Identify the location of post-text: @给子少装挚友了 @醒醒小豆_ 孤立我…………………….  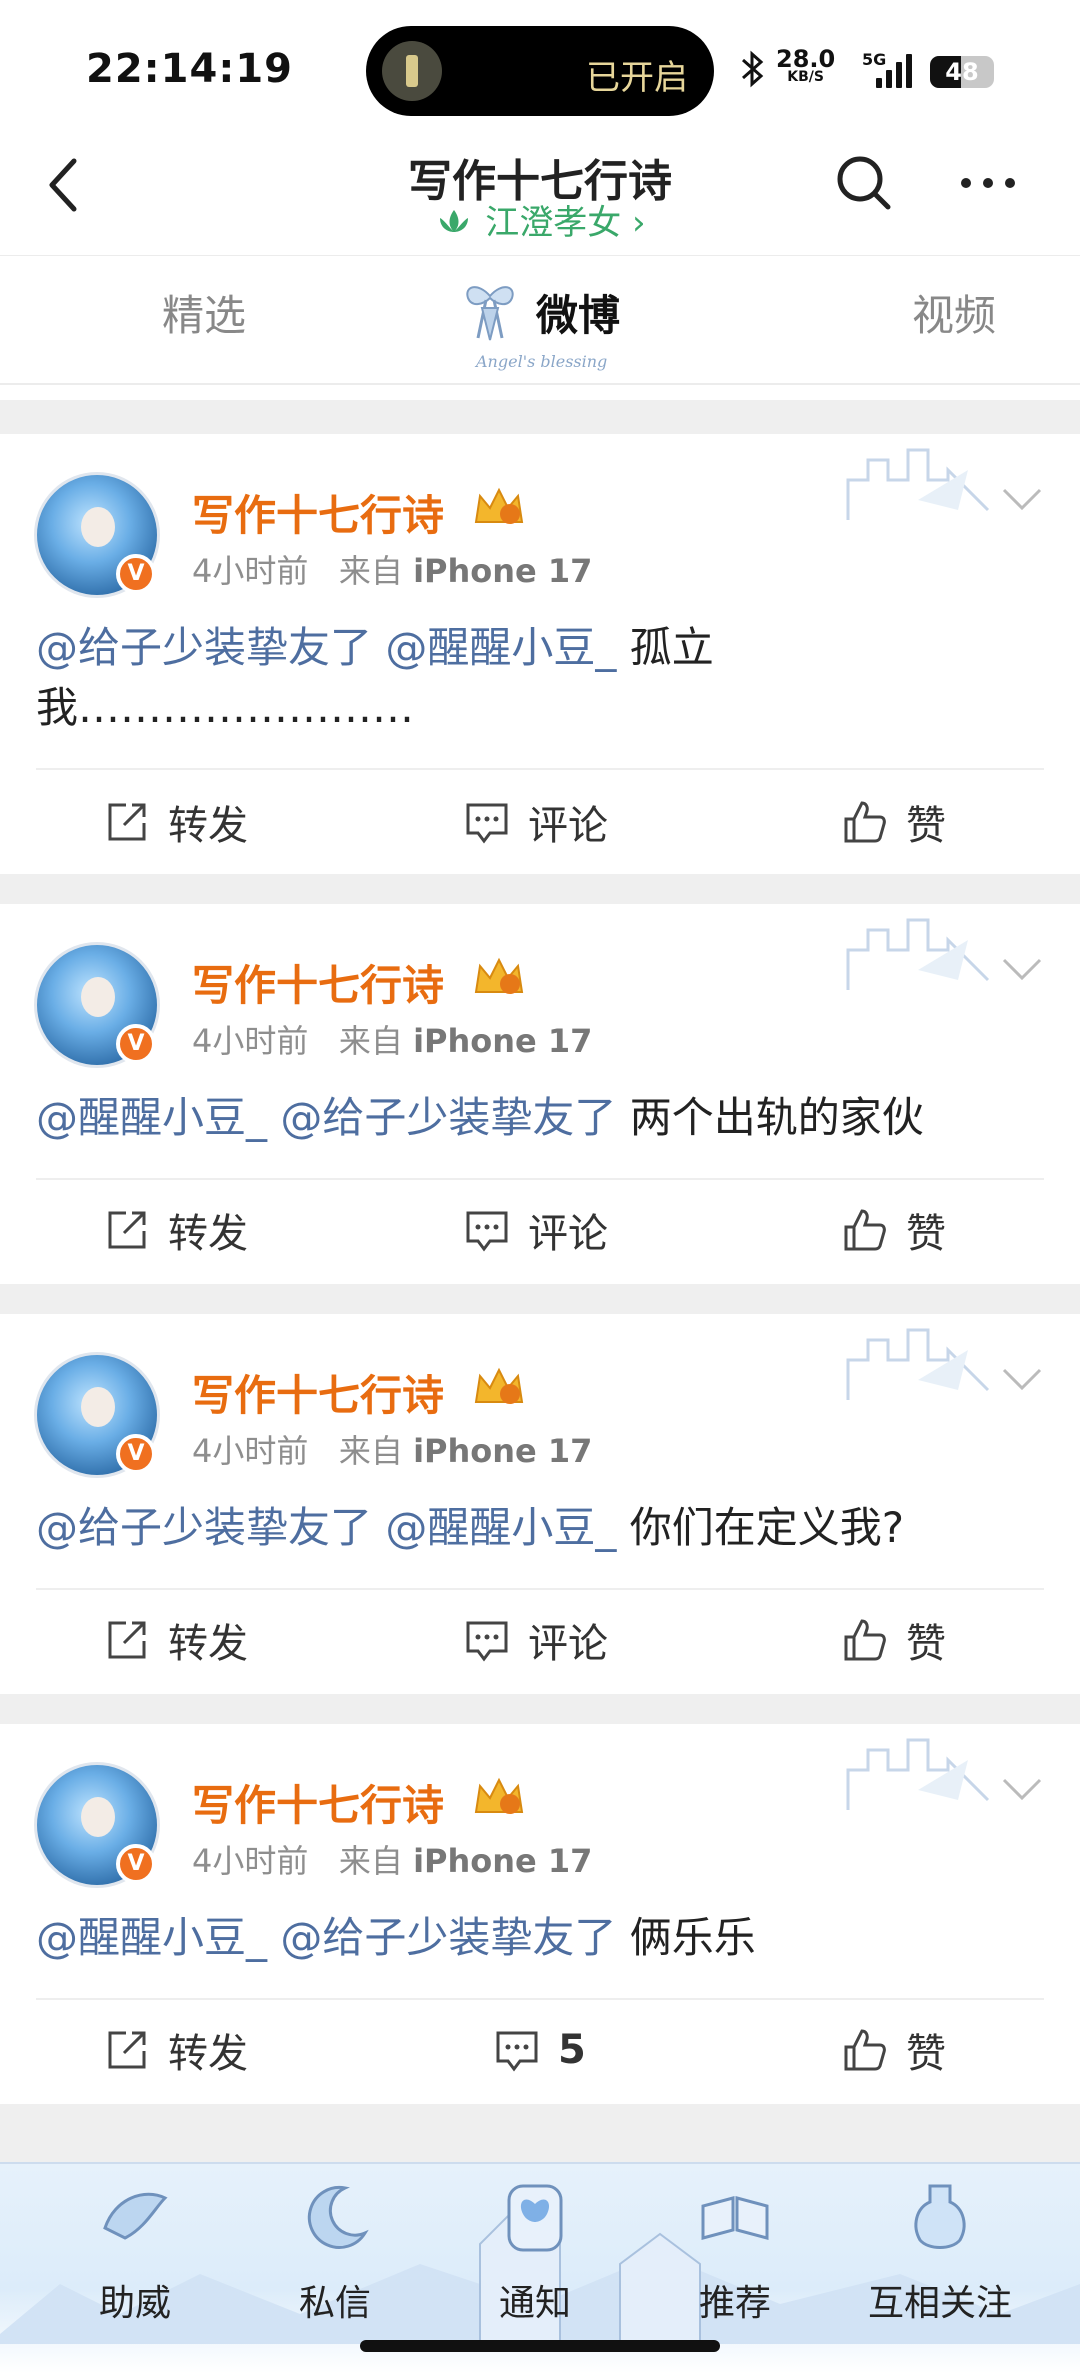
(541, 678).